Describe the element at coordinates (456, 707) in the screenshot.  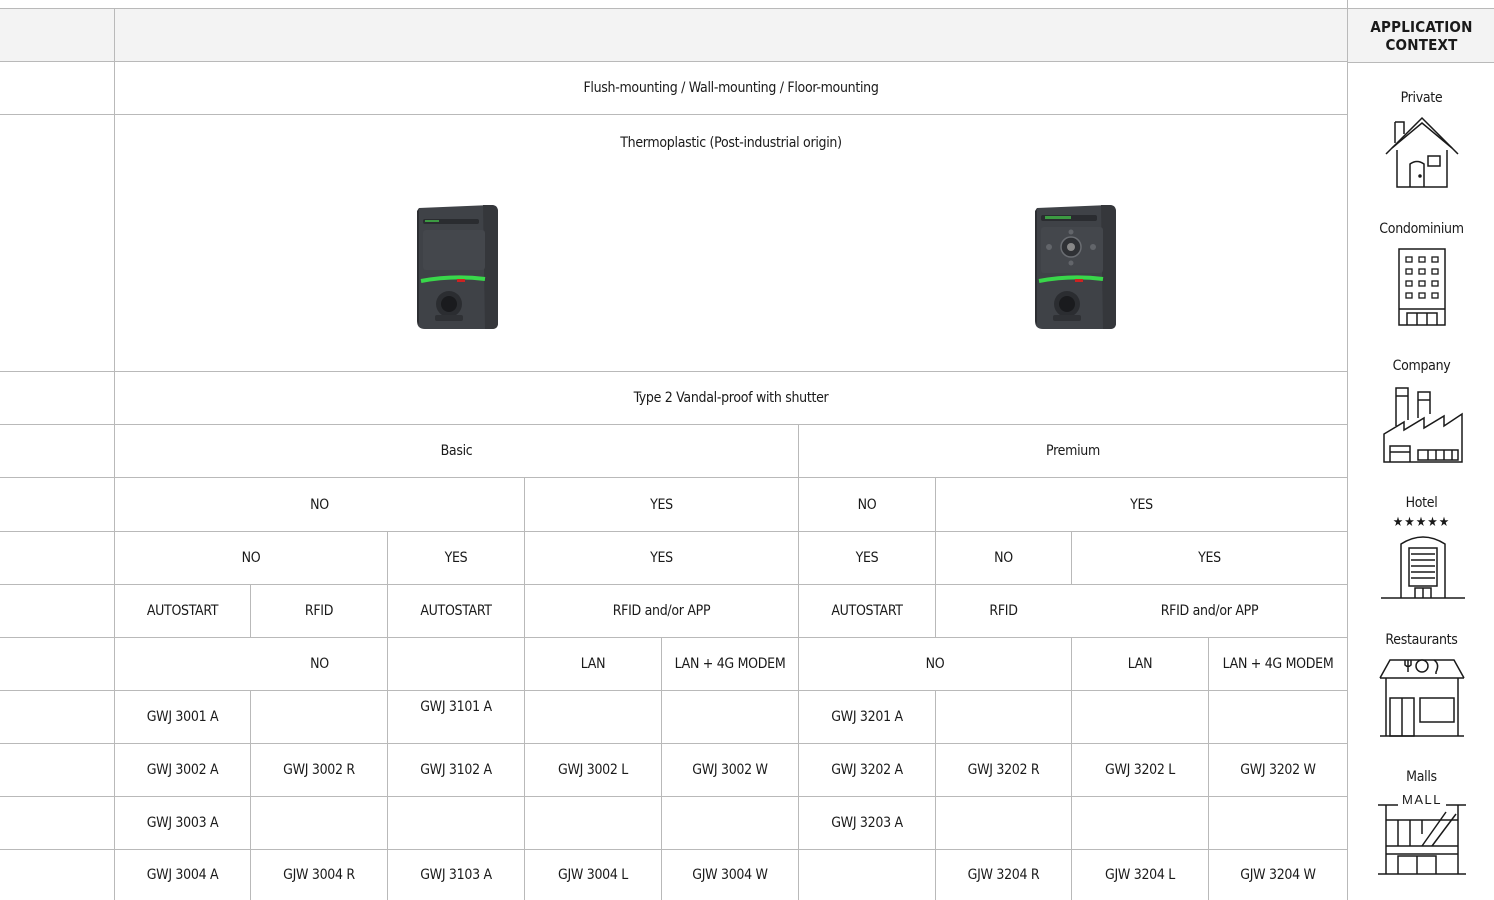
I see `product-code: GWJ 3101 A` at that location.